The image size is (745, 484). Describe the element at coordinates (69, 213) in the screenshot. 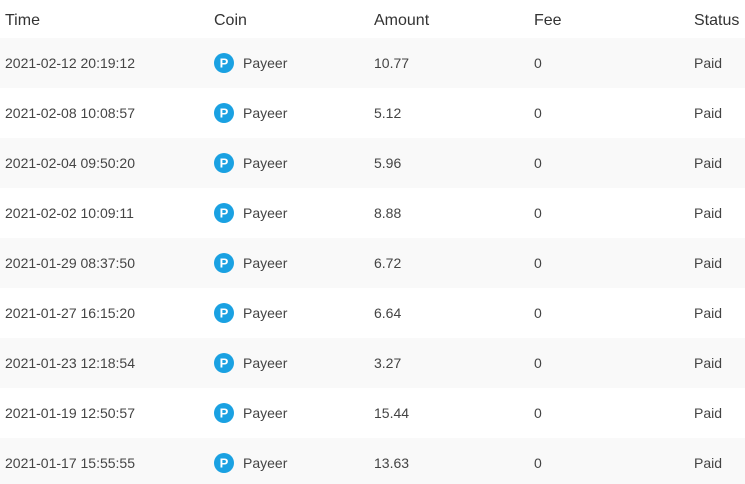

I see `cell-time: 2021-02-02 10:09:11` at that location.